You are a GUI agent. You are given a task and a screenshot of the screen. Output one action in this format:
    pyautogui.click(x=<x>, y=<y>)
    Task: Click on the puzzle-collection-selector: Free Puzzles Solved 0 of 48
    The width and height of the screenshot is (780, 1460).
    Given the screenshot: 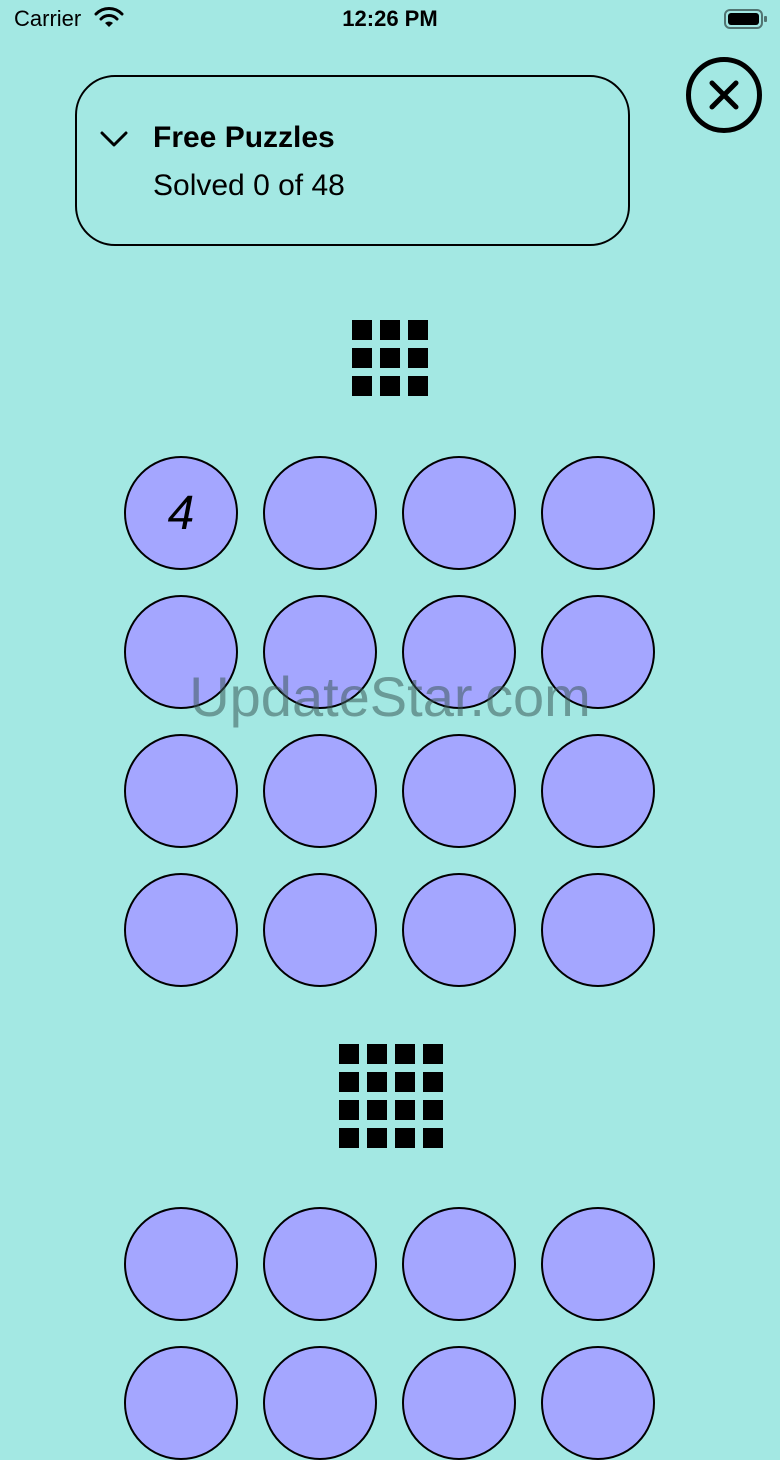 What is the action you would take?
    pyautogui.click(x=352, y=160)
    